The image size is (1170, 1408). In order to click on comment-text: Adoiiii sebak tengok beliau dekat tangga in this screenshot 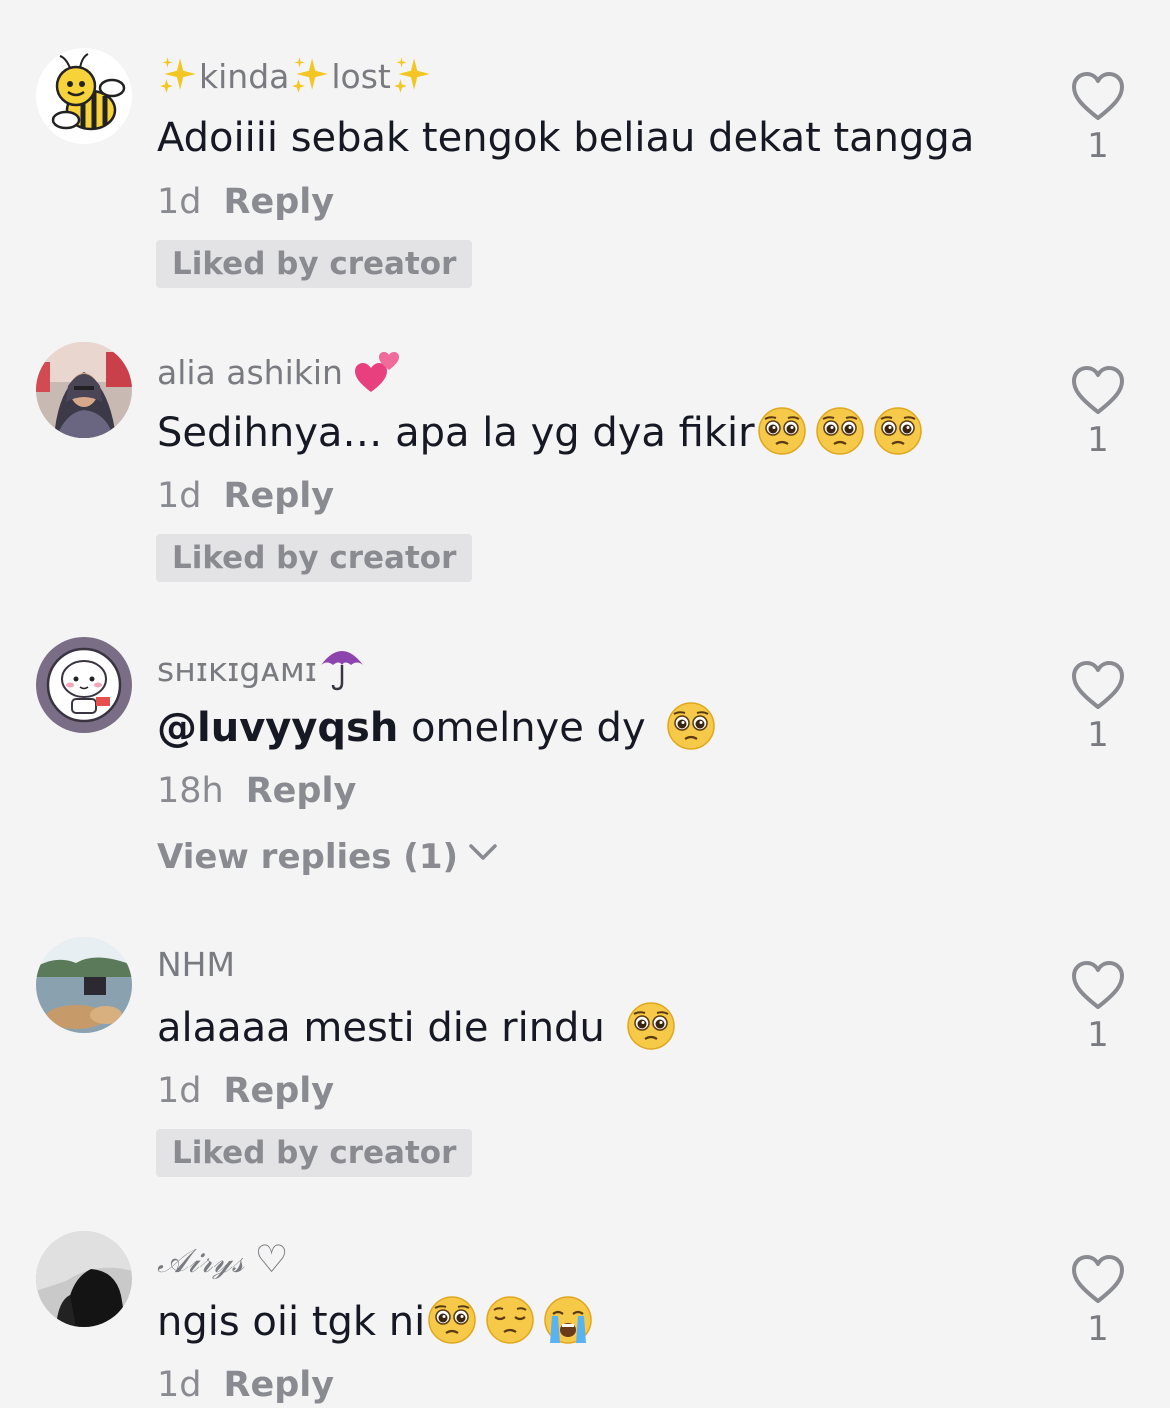, I will do `click(566, 138)`.